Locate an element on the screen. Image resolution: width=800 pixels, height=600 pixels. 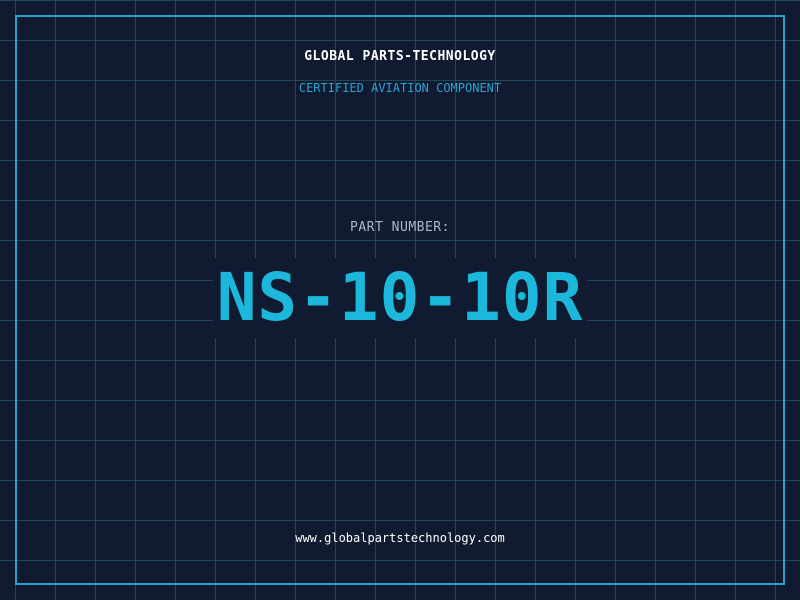
certification-tagline: CERTIFIED AVIATION COMPONENT is located at coordinates (400, 88).